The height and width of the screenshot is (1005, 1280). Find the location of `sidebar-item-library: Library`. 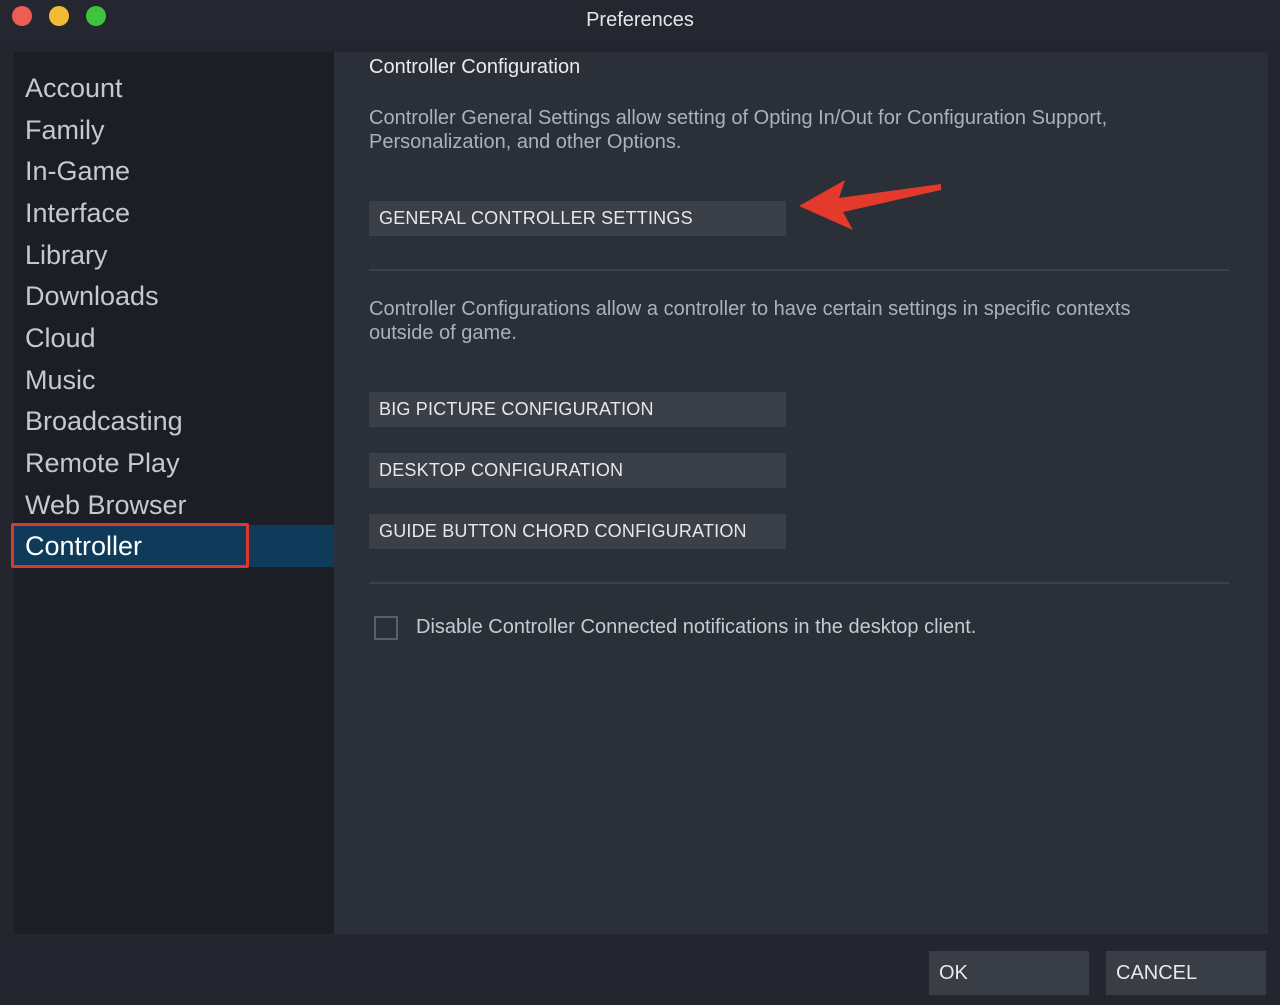

sidebar-item-library: Library is located at coordinates (174, 255).